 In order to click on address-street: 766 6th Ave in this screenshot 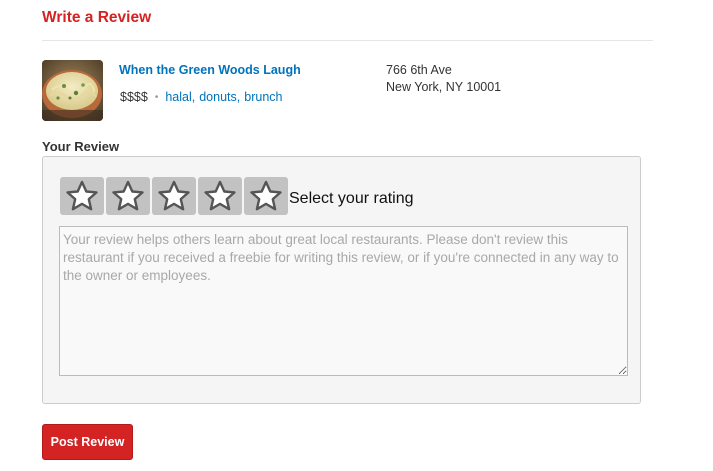, I will do `click(419, 70)`.